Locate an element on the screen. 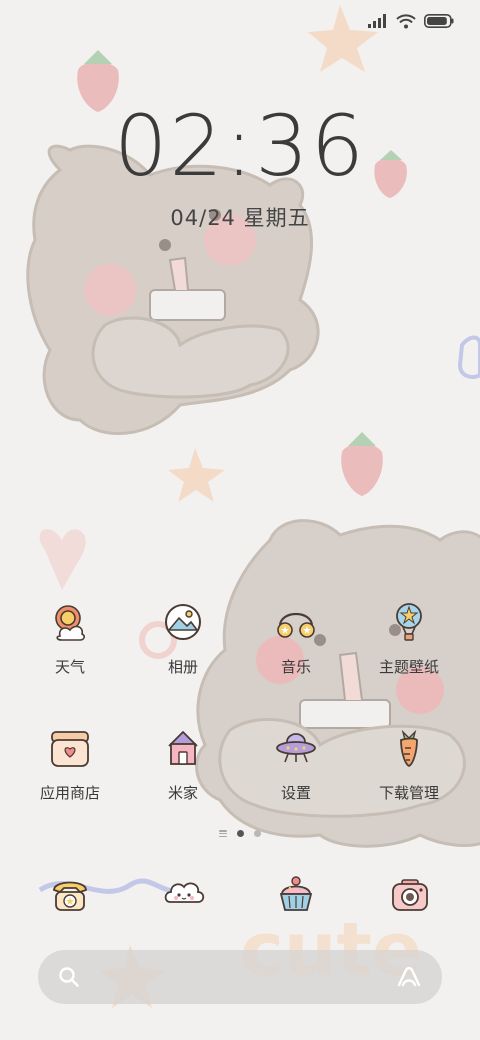  search-bar is located at coordinates (240, 977).